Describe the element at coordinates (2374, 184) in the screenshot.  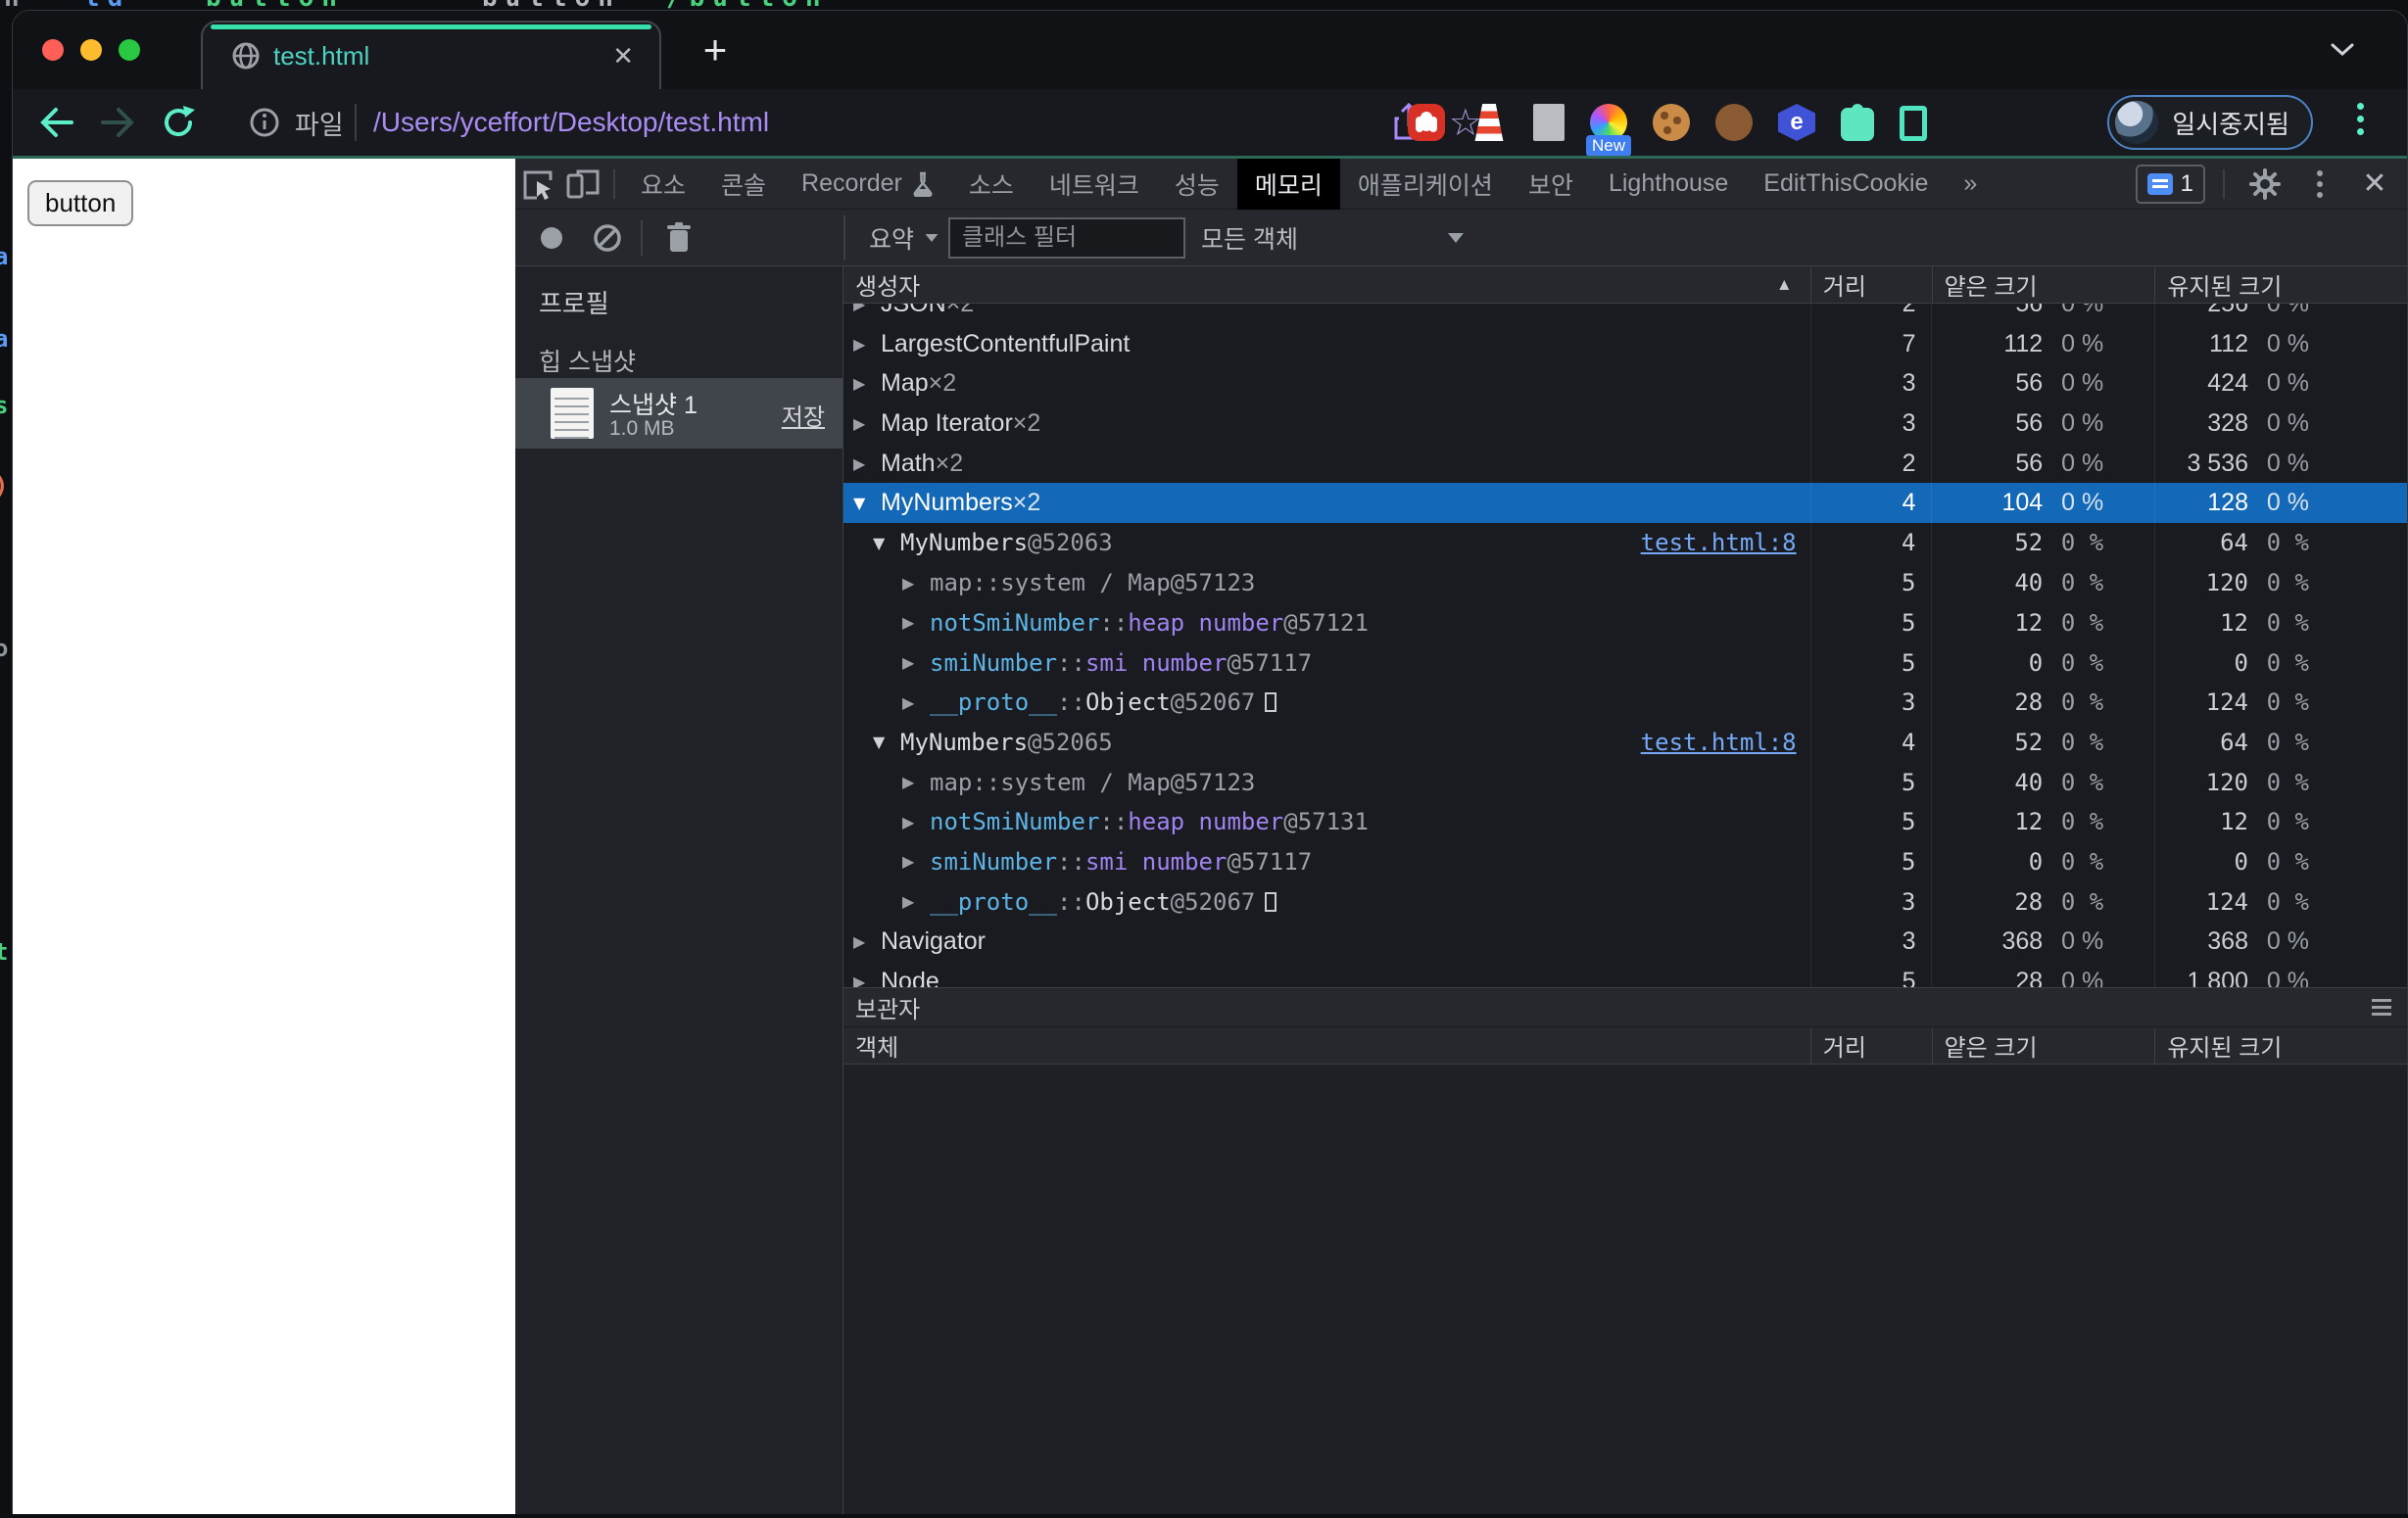
I see `devtools-close-icon: ✕` at that location.